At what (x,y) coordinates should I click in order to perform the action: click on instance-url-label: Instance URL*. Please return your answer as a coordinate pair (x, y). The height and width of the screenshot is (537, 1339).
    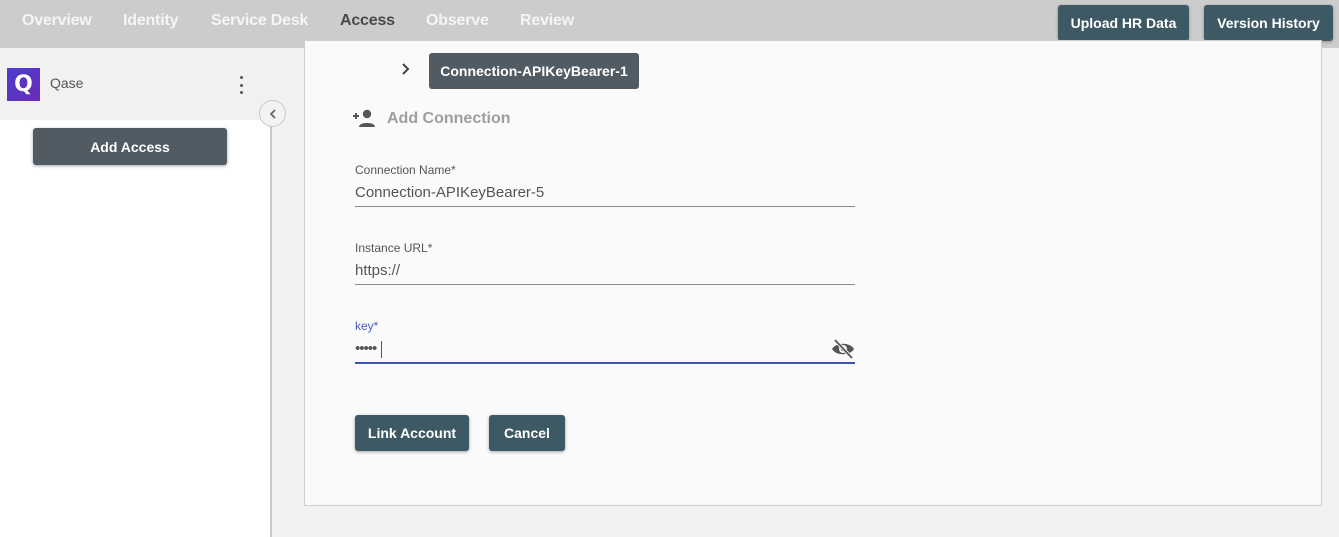
    Looking at the image, I should click on (394, 248).